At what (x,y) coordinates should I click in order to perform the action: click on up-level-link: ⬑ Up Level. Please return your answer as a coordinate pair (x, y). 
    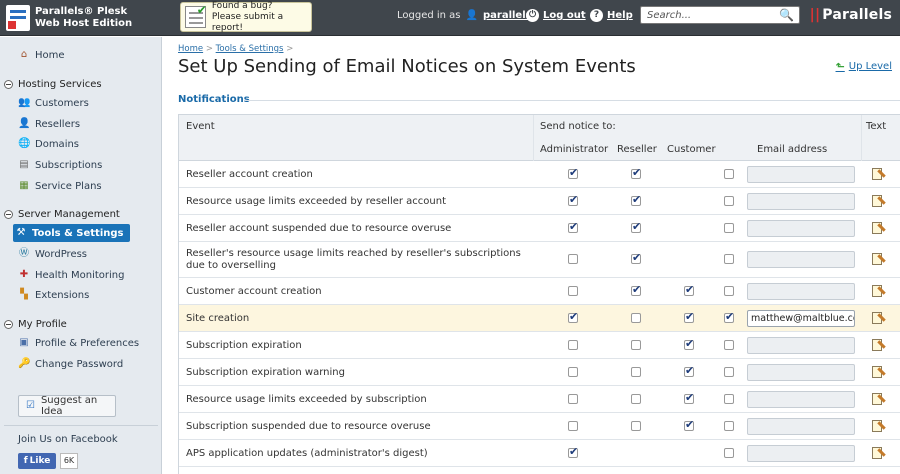
    Looking at the image, I should click on (864, 66).